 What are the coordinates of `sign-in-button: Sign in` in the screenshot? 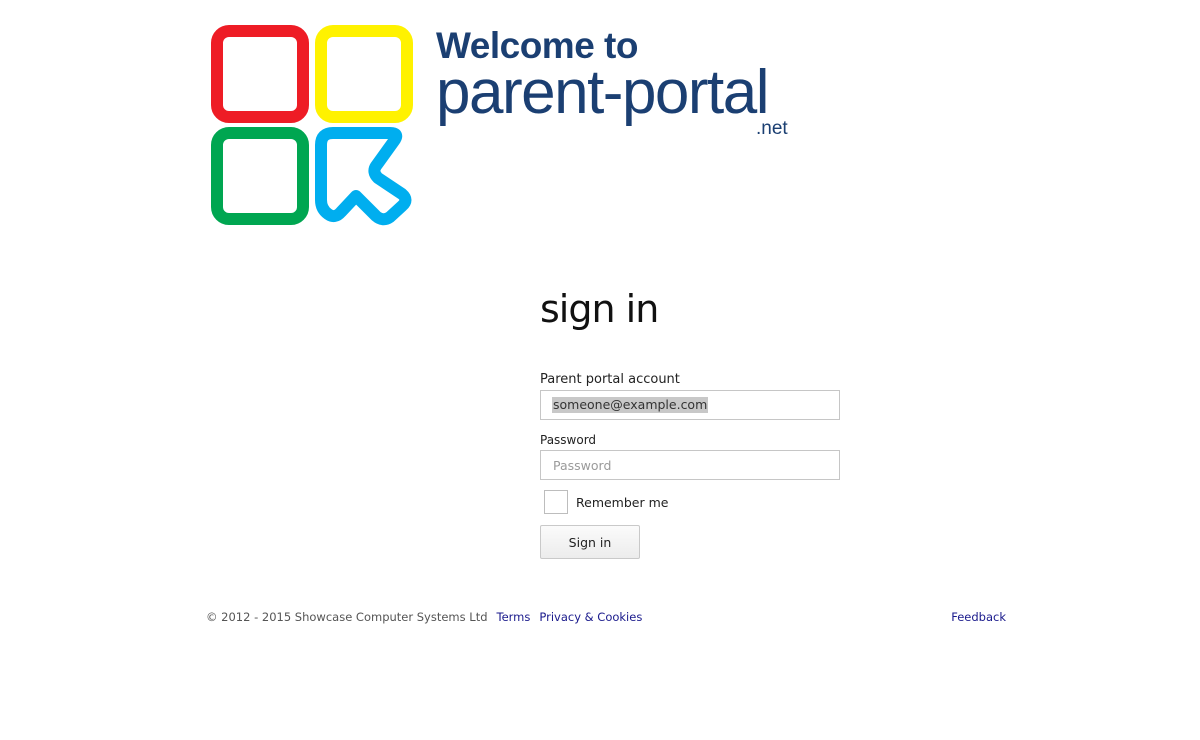 It's located at (590, 542).